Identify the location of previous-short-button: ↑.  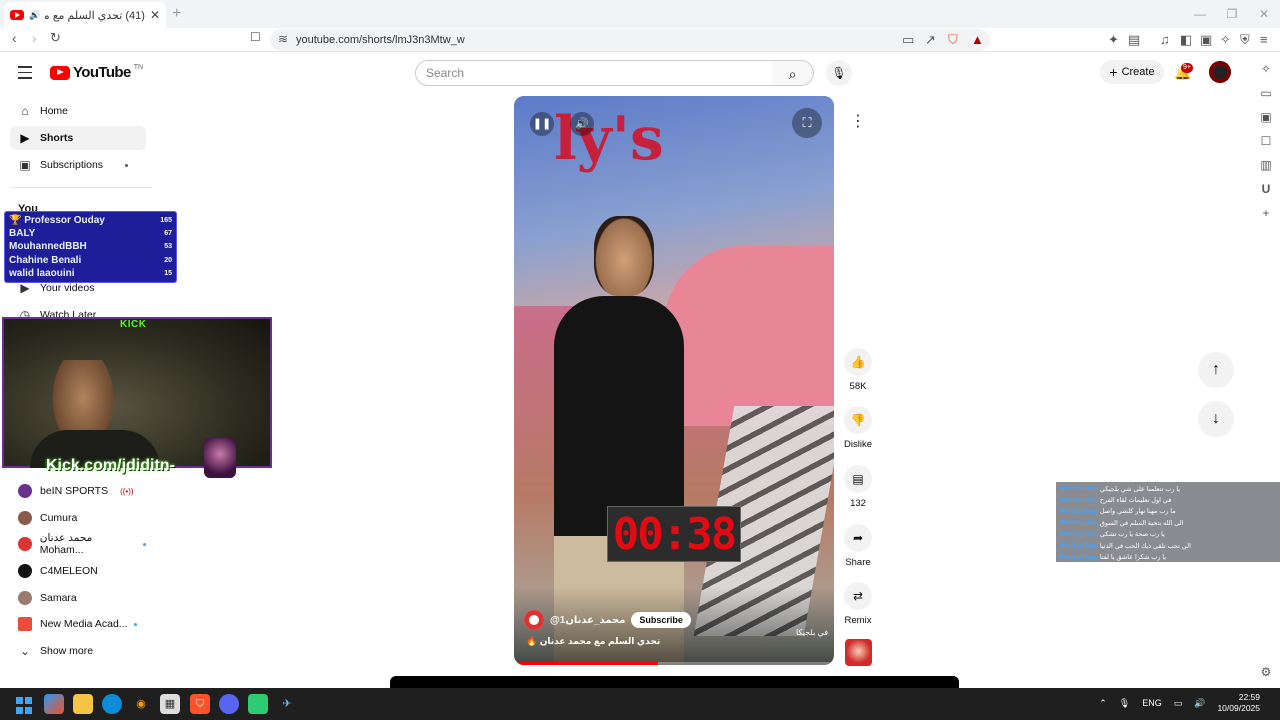
(1216, 370).